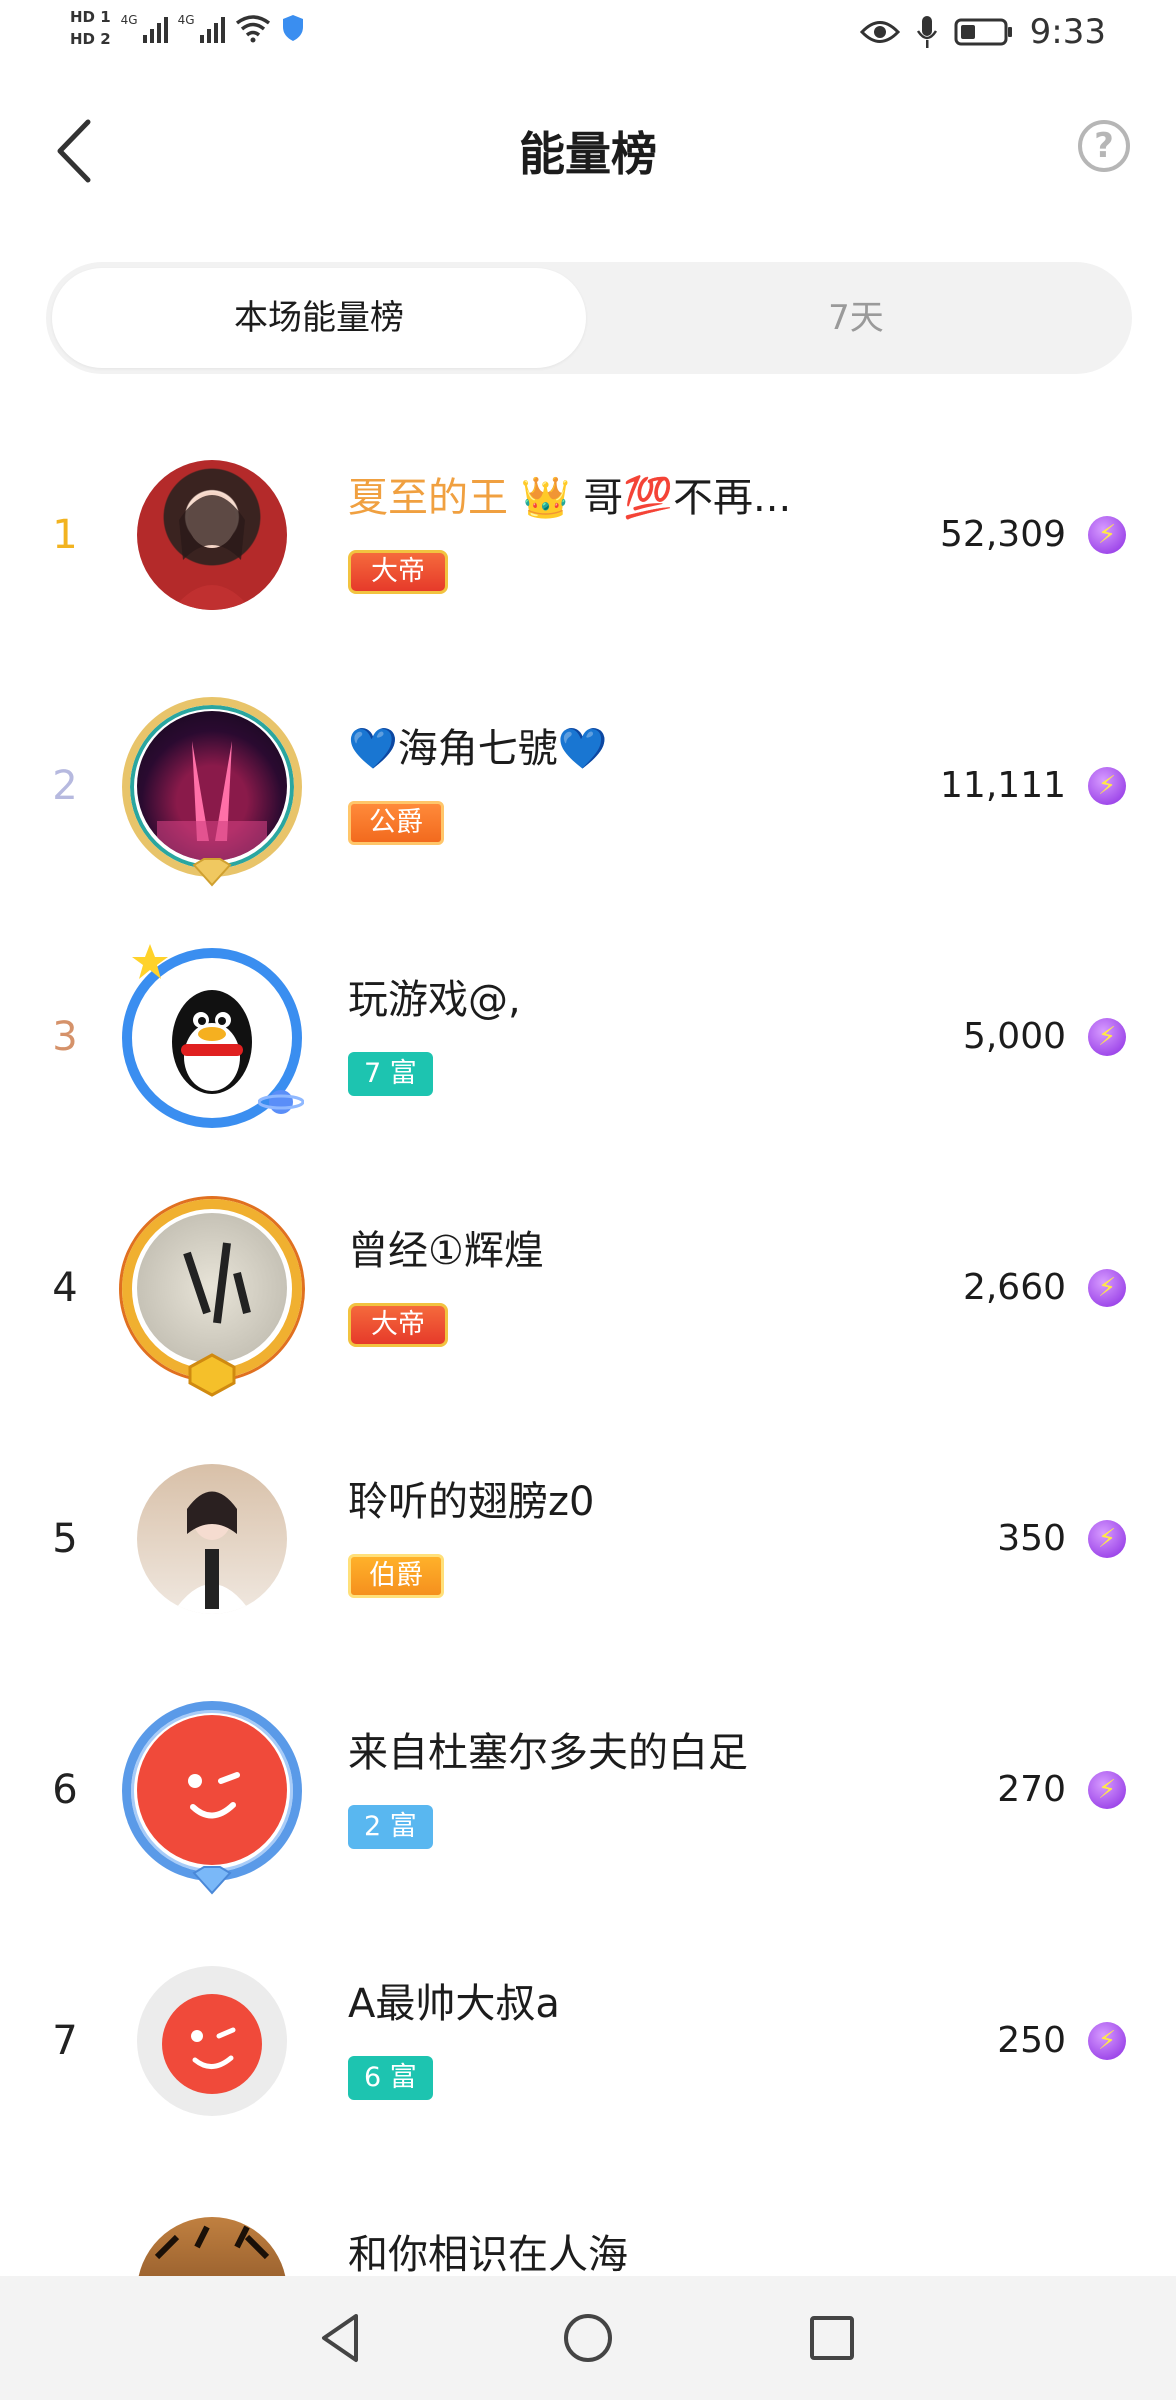 This screenshot has height=2400, width=1176. I want to click on energy-score: 270, so click(1031, 1789).